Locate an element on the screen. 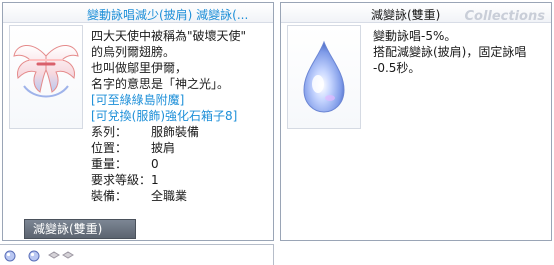  stat-label: 系列： is located at coordinates (109, 132).